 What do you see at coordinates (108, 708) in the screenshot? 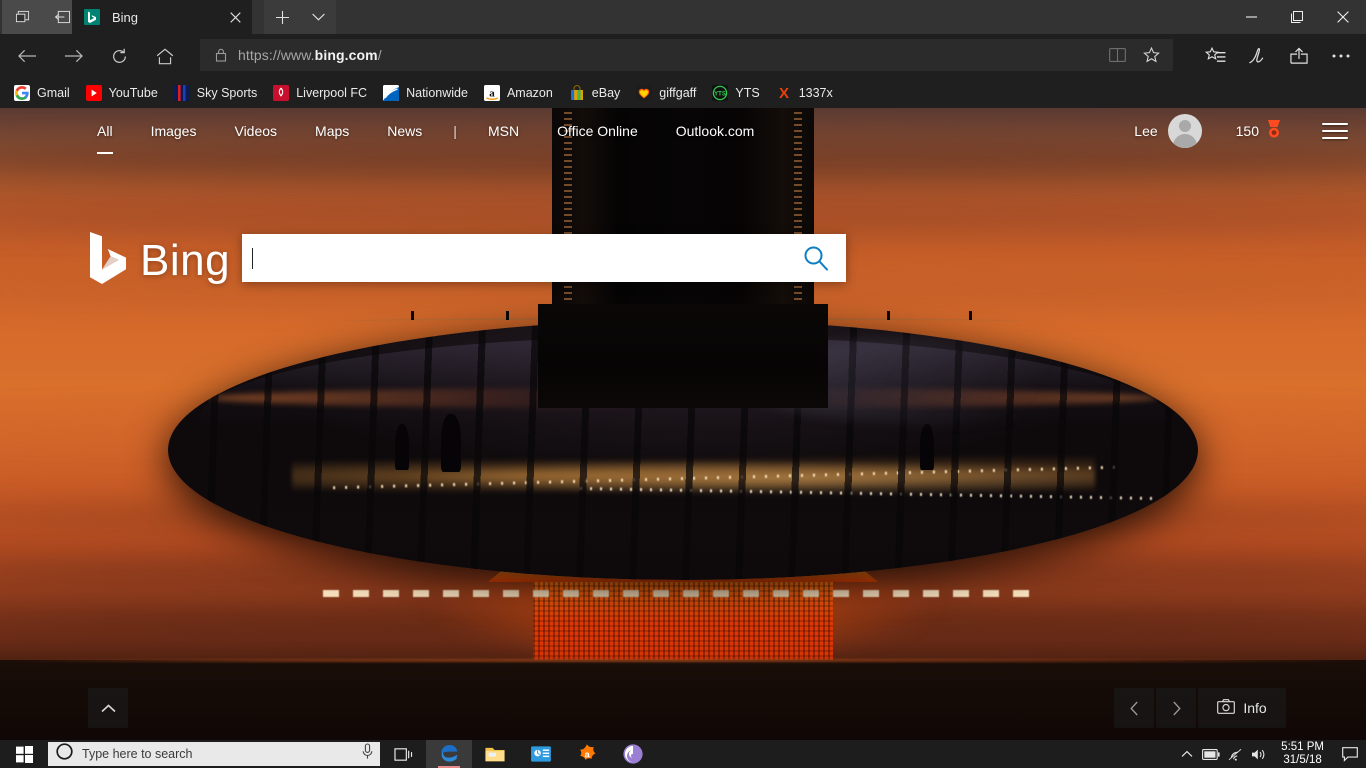
I see `scroll-up-button` at bounding box center [108, 708].